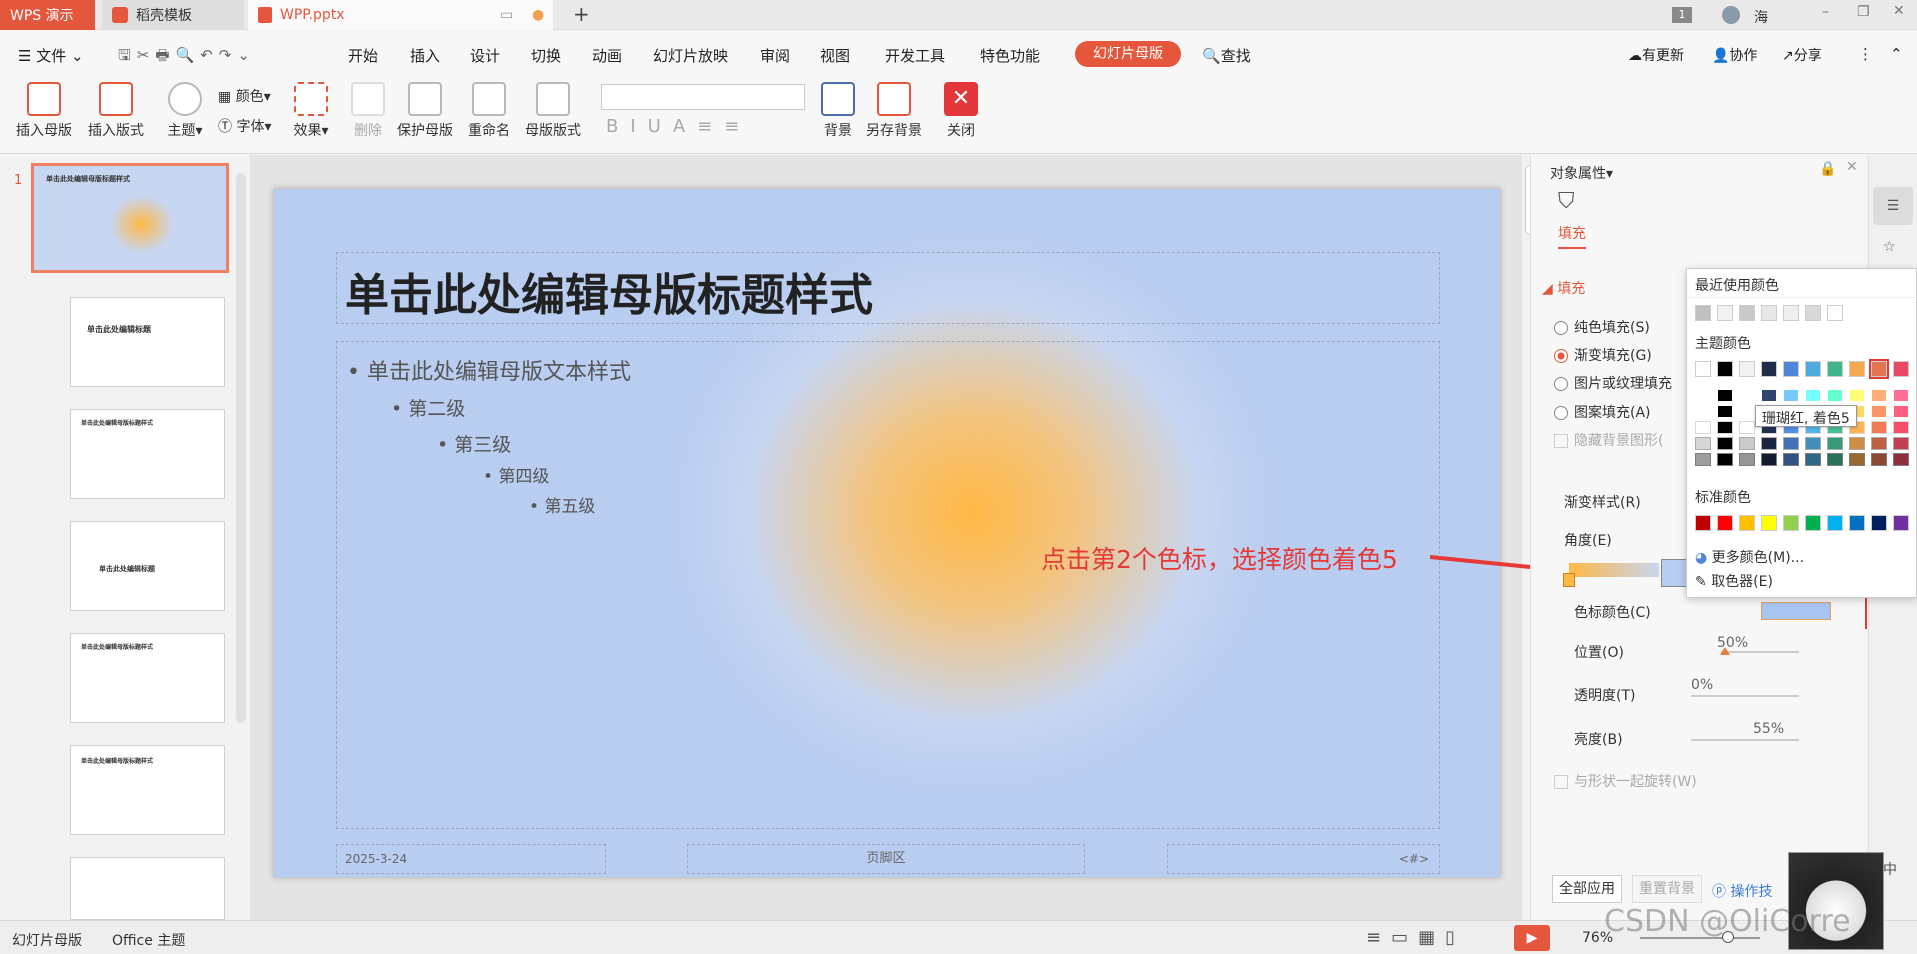  I want to click on brightness-slider, so click(1745, 740).